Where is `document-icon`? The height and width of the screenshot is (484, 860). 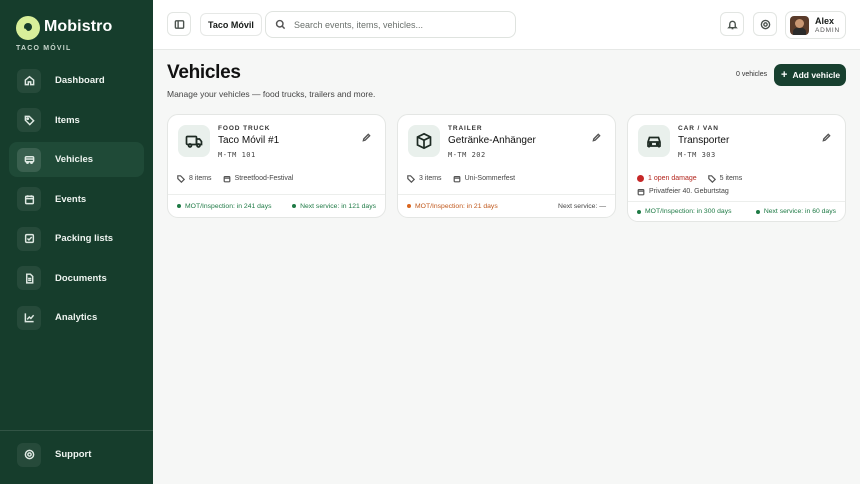 document-icon is located at coordinates (29, 278).